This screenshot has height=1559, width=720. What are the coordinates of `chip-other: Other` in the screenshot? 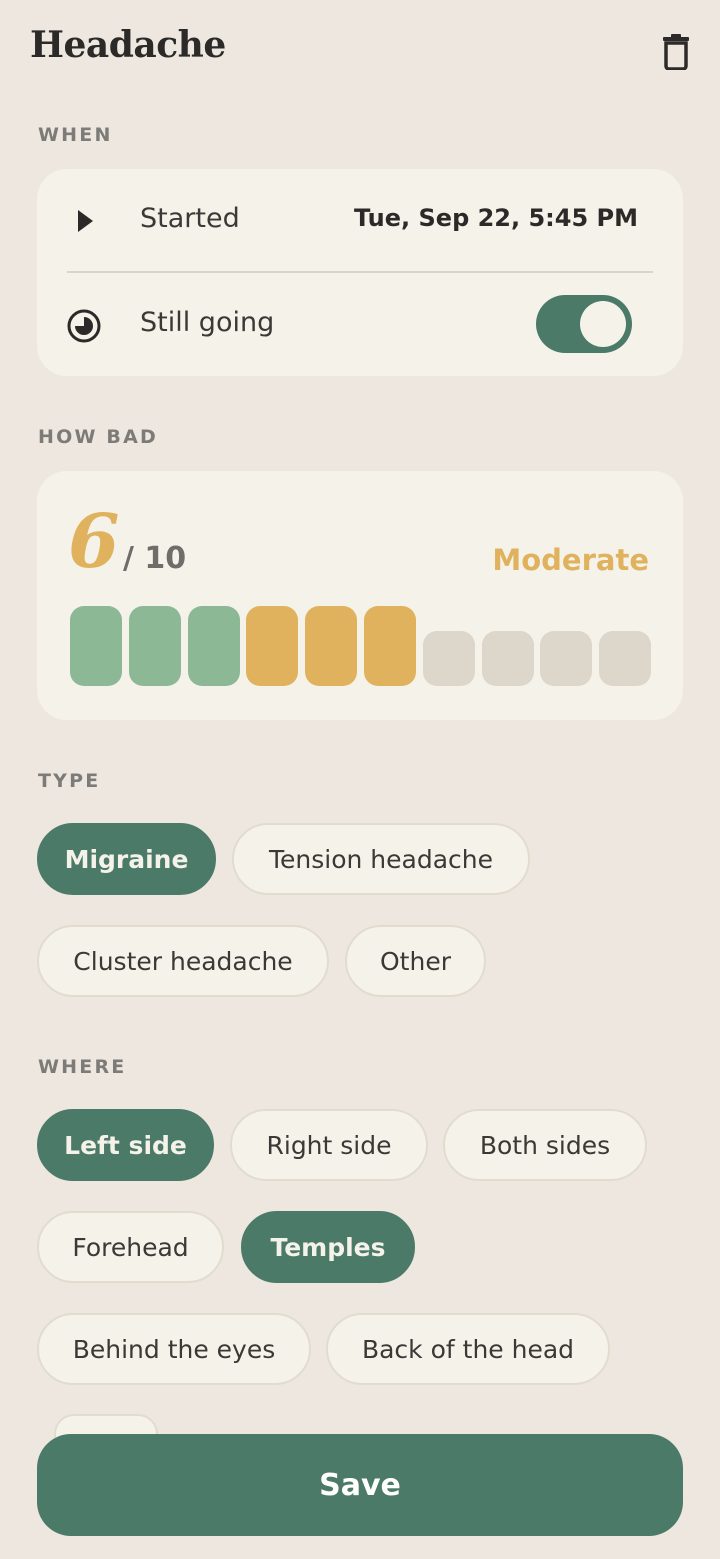 It's located at (415, 961).